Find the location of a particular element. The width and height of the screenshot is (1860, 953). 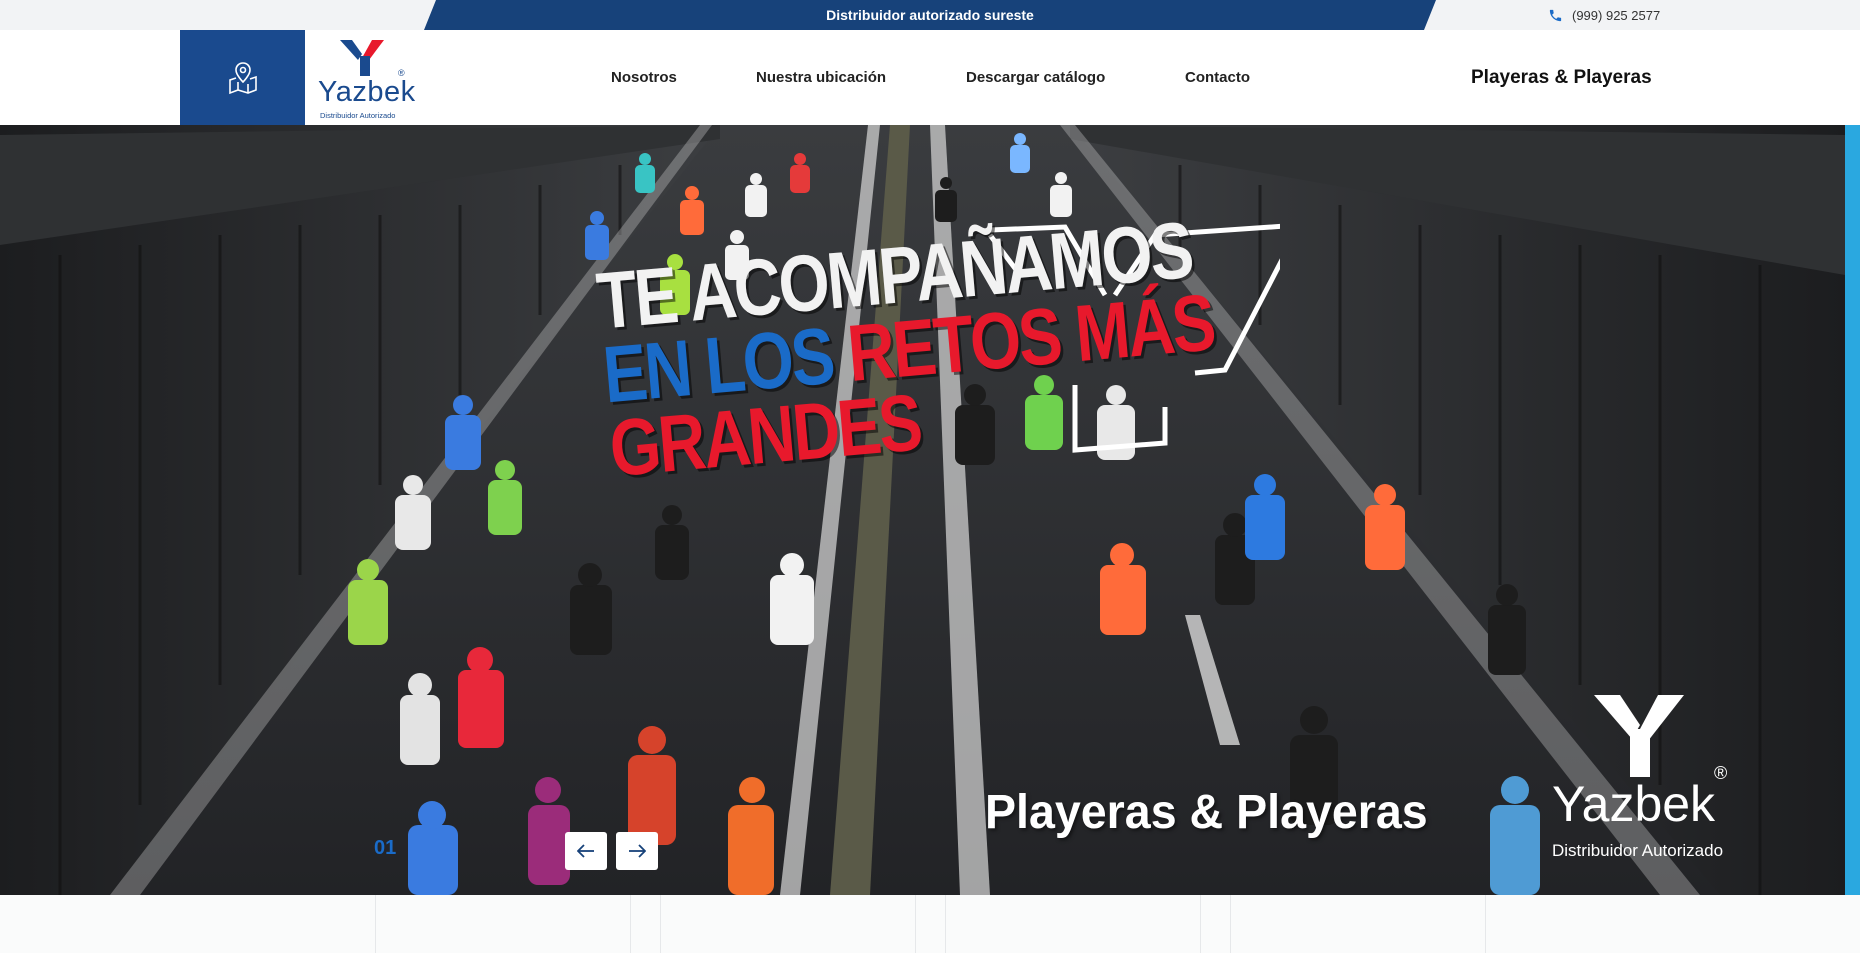

yazbek-logo: Yazbek ® Distribuidor Autorizado is located at coordinates (367, 78).